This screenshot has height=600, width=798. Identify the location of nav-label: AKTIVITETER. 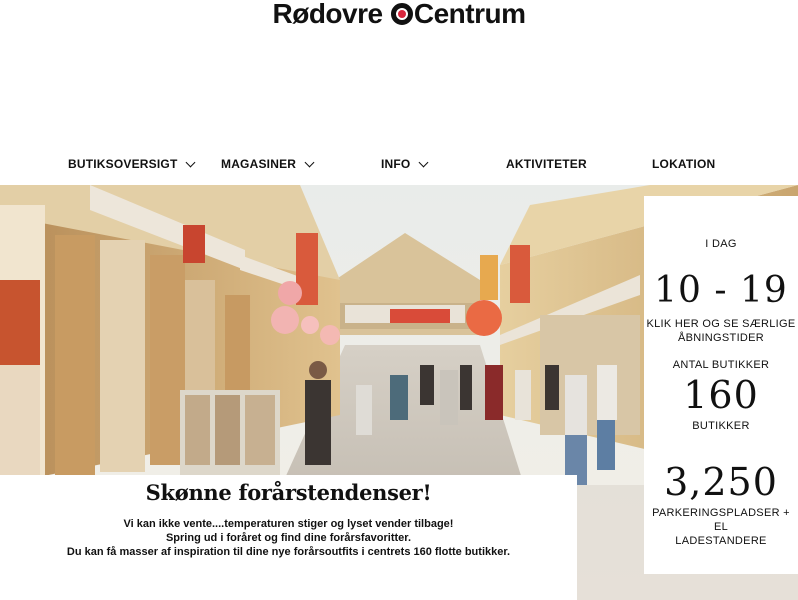
(546, 164).